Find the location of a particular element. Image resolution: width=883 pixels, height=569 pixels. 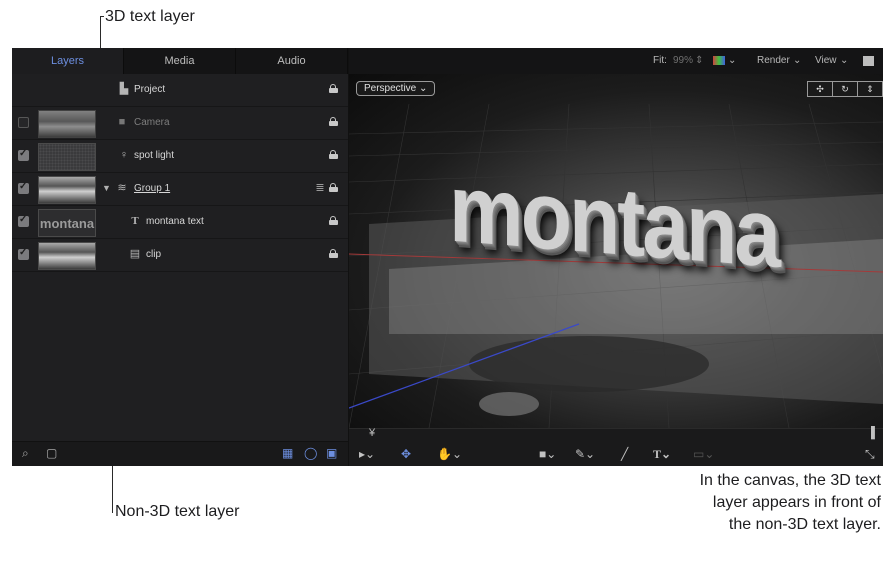

layer-label-clip: clip is located at coordinates (154, 254).